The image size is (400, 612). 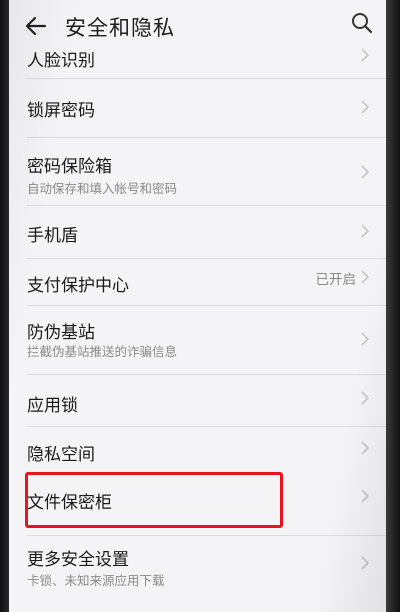 What do you see at coordinates (197, 450) in the screenshot?
I see `settings-item-private-space: 隐私空间` at bounding box center [197, 450].